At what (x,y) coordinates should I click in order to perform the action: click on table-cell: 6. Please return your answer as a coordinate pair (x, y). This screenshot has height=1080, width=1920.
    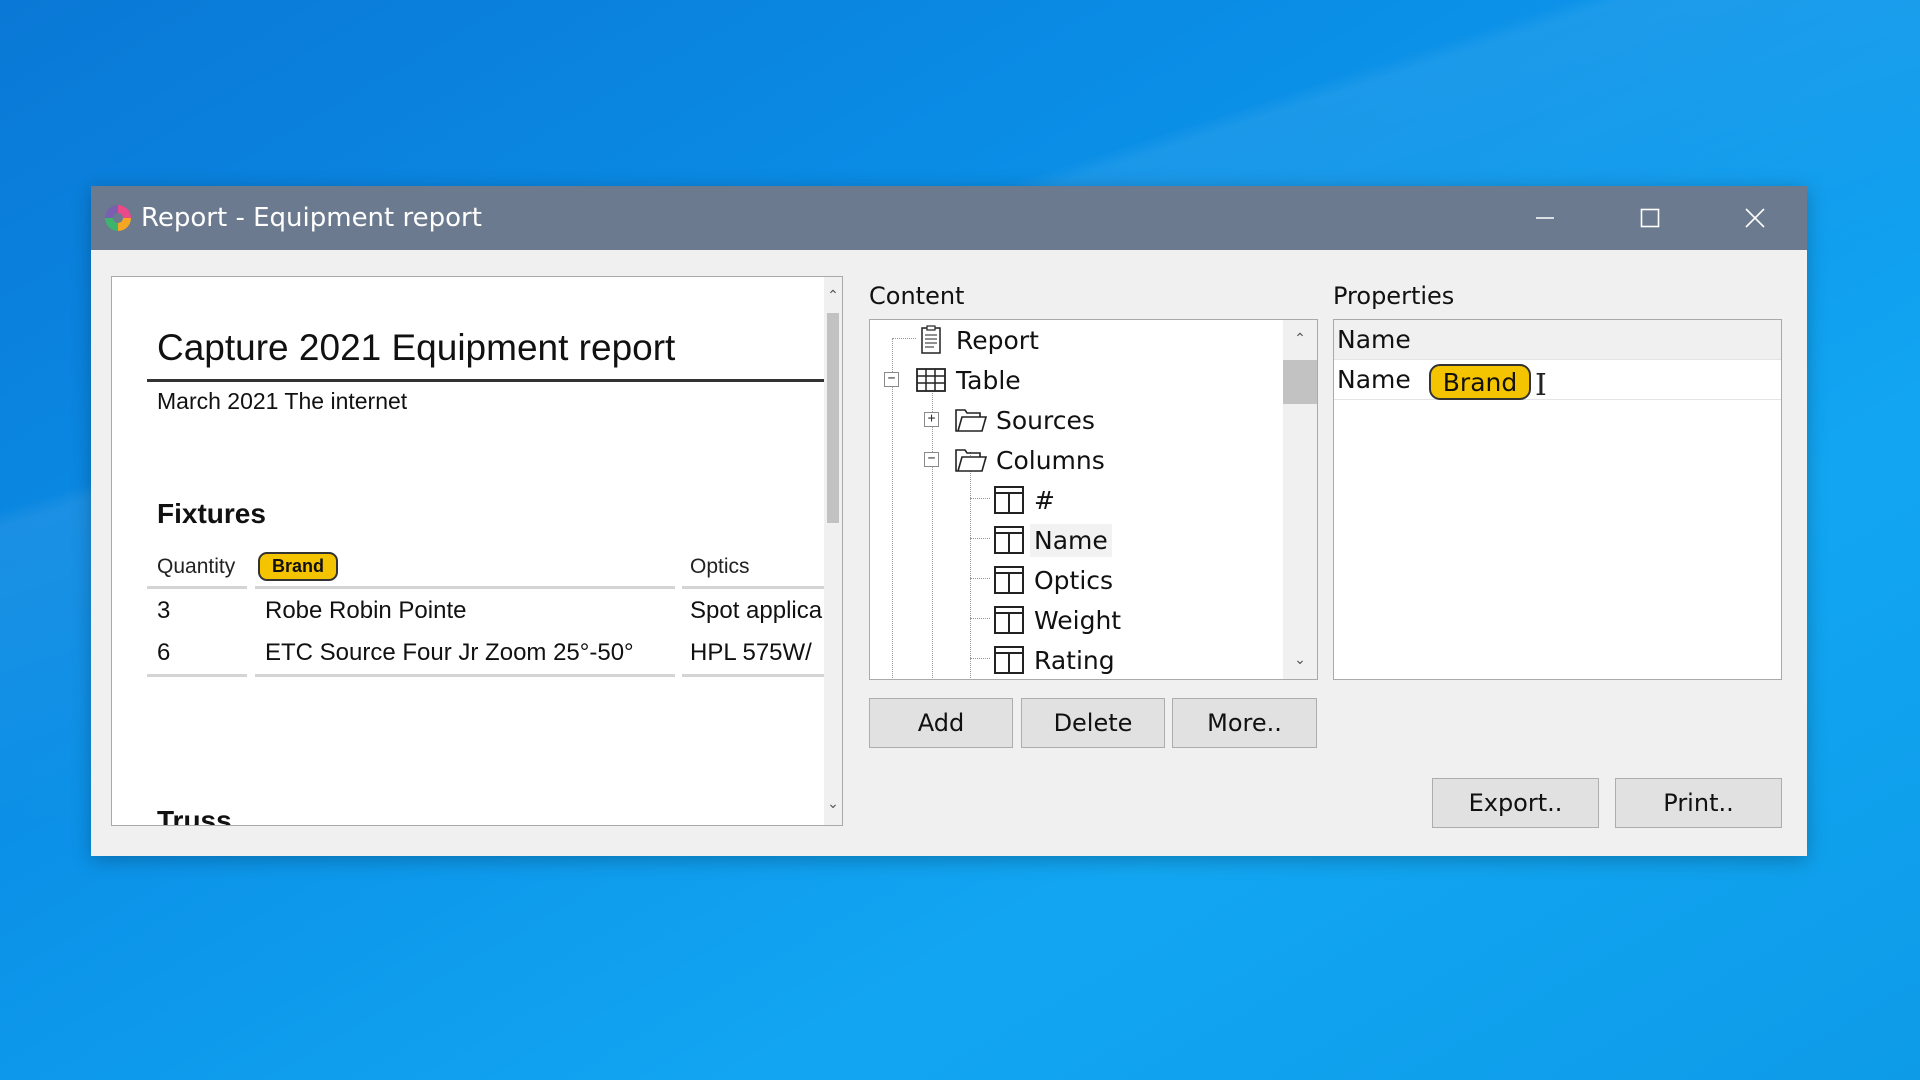
    Looking at the image, I should click on (164, 652).